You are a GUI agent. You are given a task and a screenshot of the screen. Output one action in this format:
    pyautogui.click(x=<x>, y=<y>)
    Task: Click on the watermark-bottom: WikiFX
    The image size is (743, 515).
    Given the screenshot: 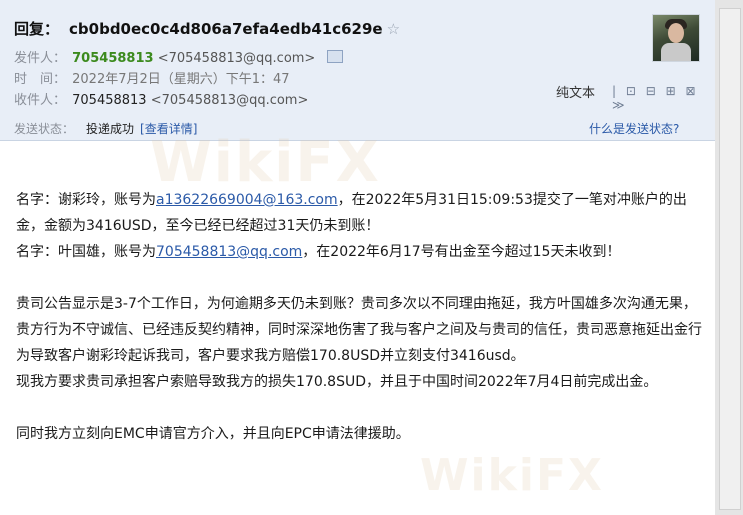 What is the action you would take?
    pyautogui.click(x=512, y=475)
    